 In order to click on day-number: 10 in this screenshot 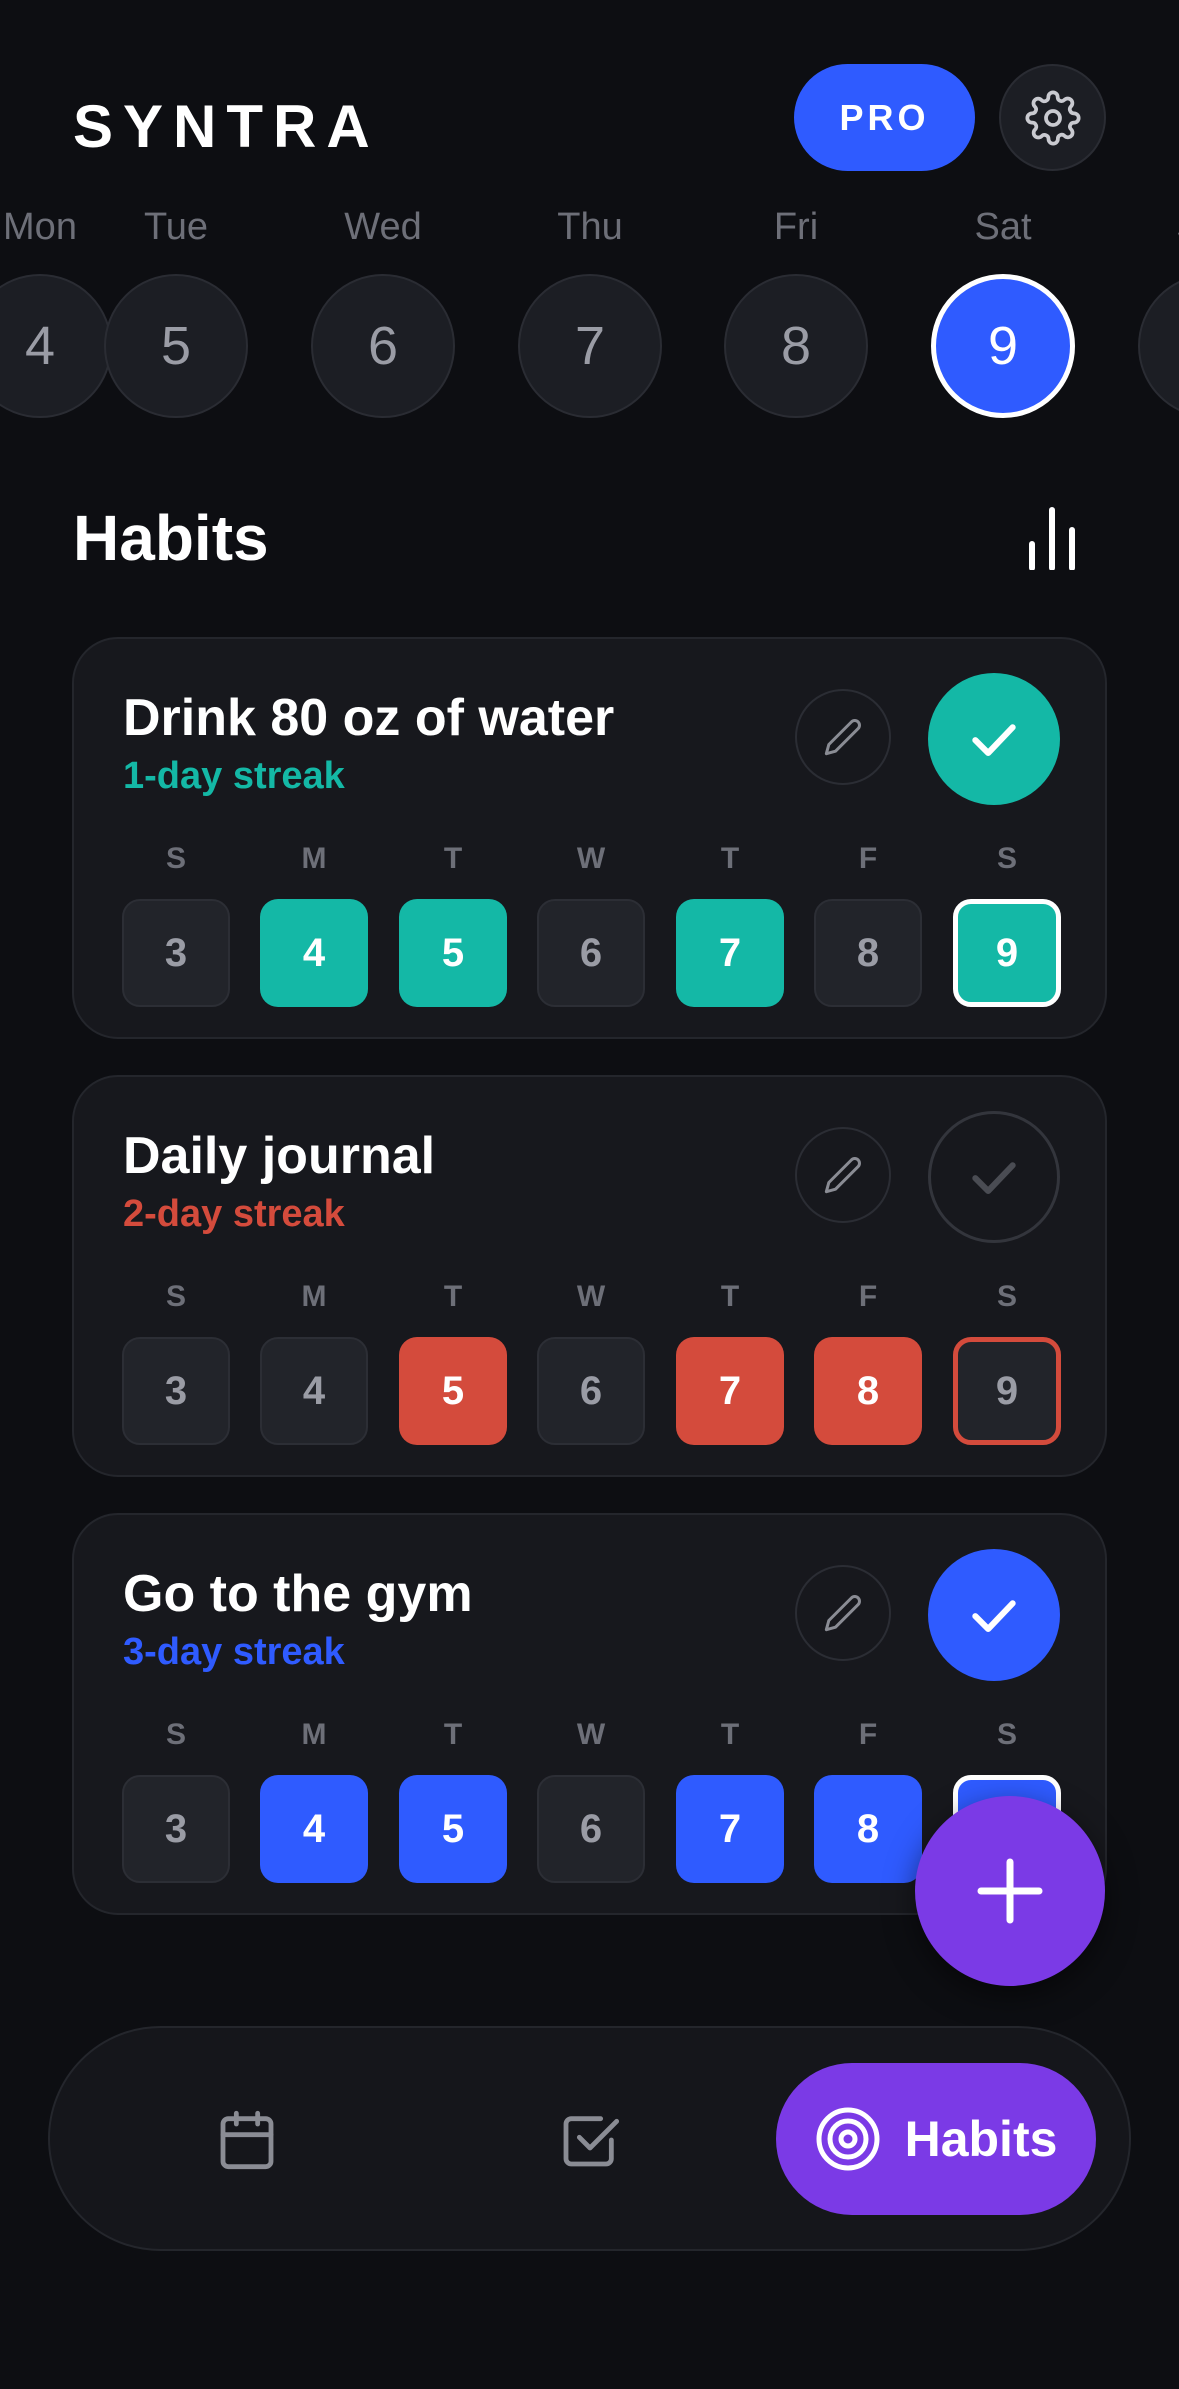, I will do `click(1158, 346)`.